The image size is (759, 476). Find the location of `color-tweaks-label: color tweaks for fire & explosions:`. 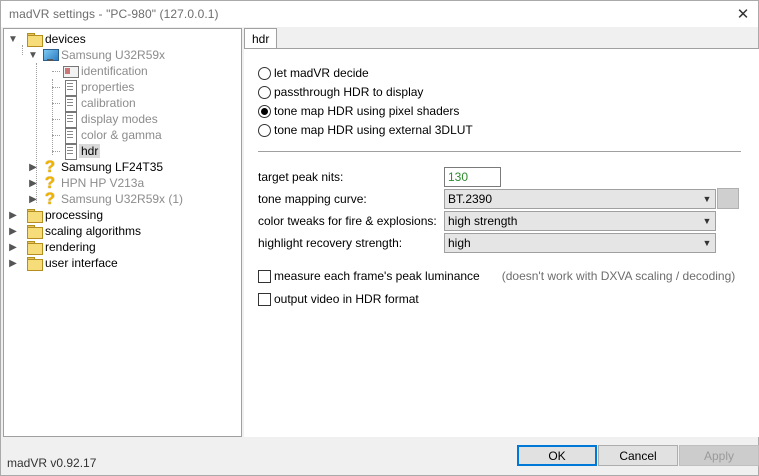

color-tweaks-label: color tweaks for fire & explosions: is located at coordinates (347, 221).